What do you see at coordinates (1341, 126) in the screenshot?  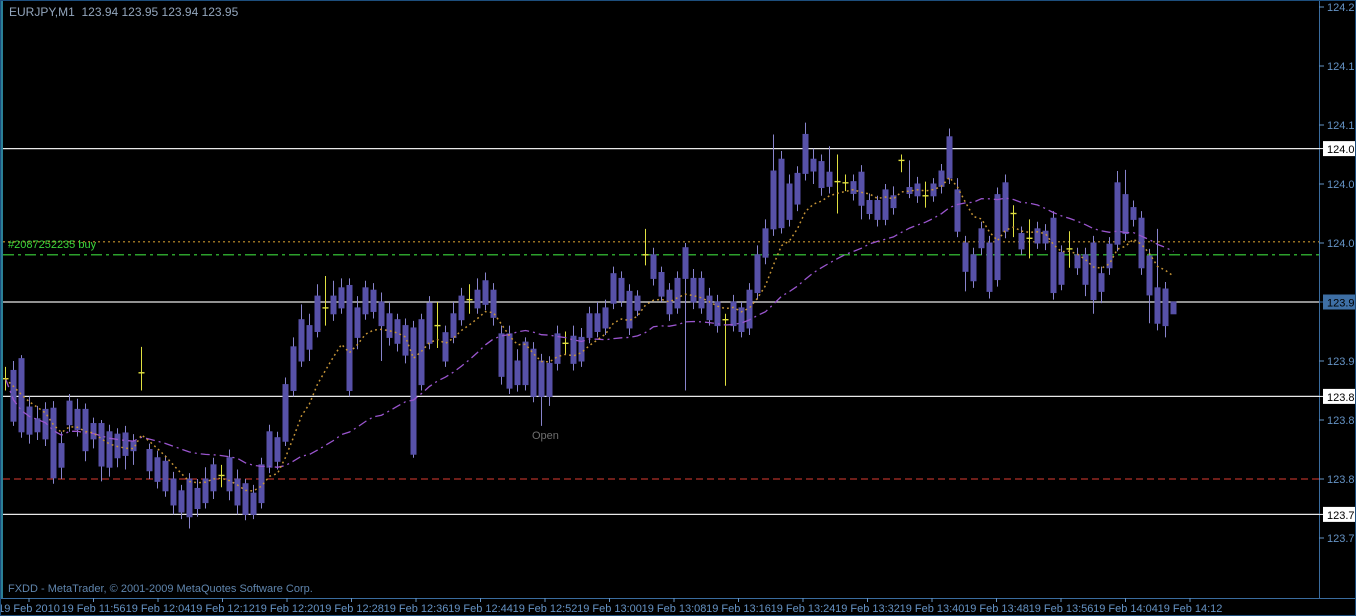 I see `price-tick-label: 124.10` at bounding box center [1341, 126].